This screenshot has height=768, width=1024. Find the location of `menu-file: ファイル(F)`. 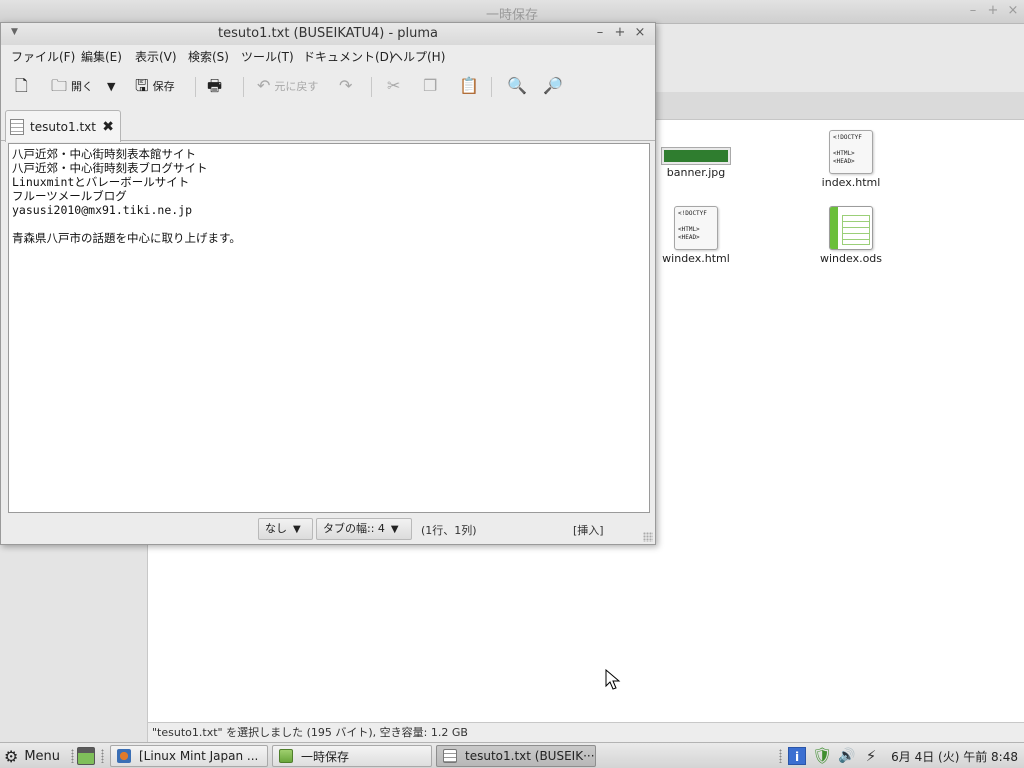

menu-file: ファイル(F) is located at coordinates (43, 56).